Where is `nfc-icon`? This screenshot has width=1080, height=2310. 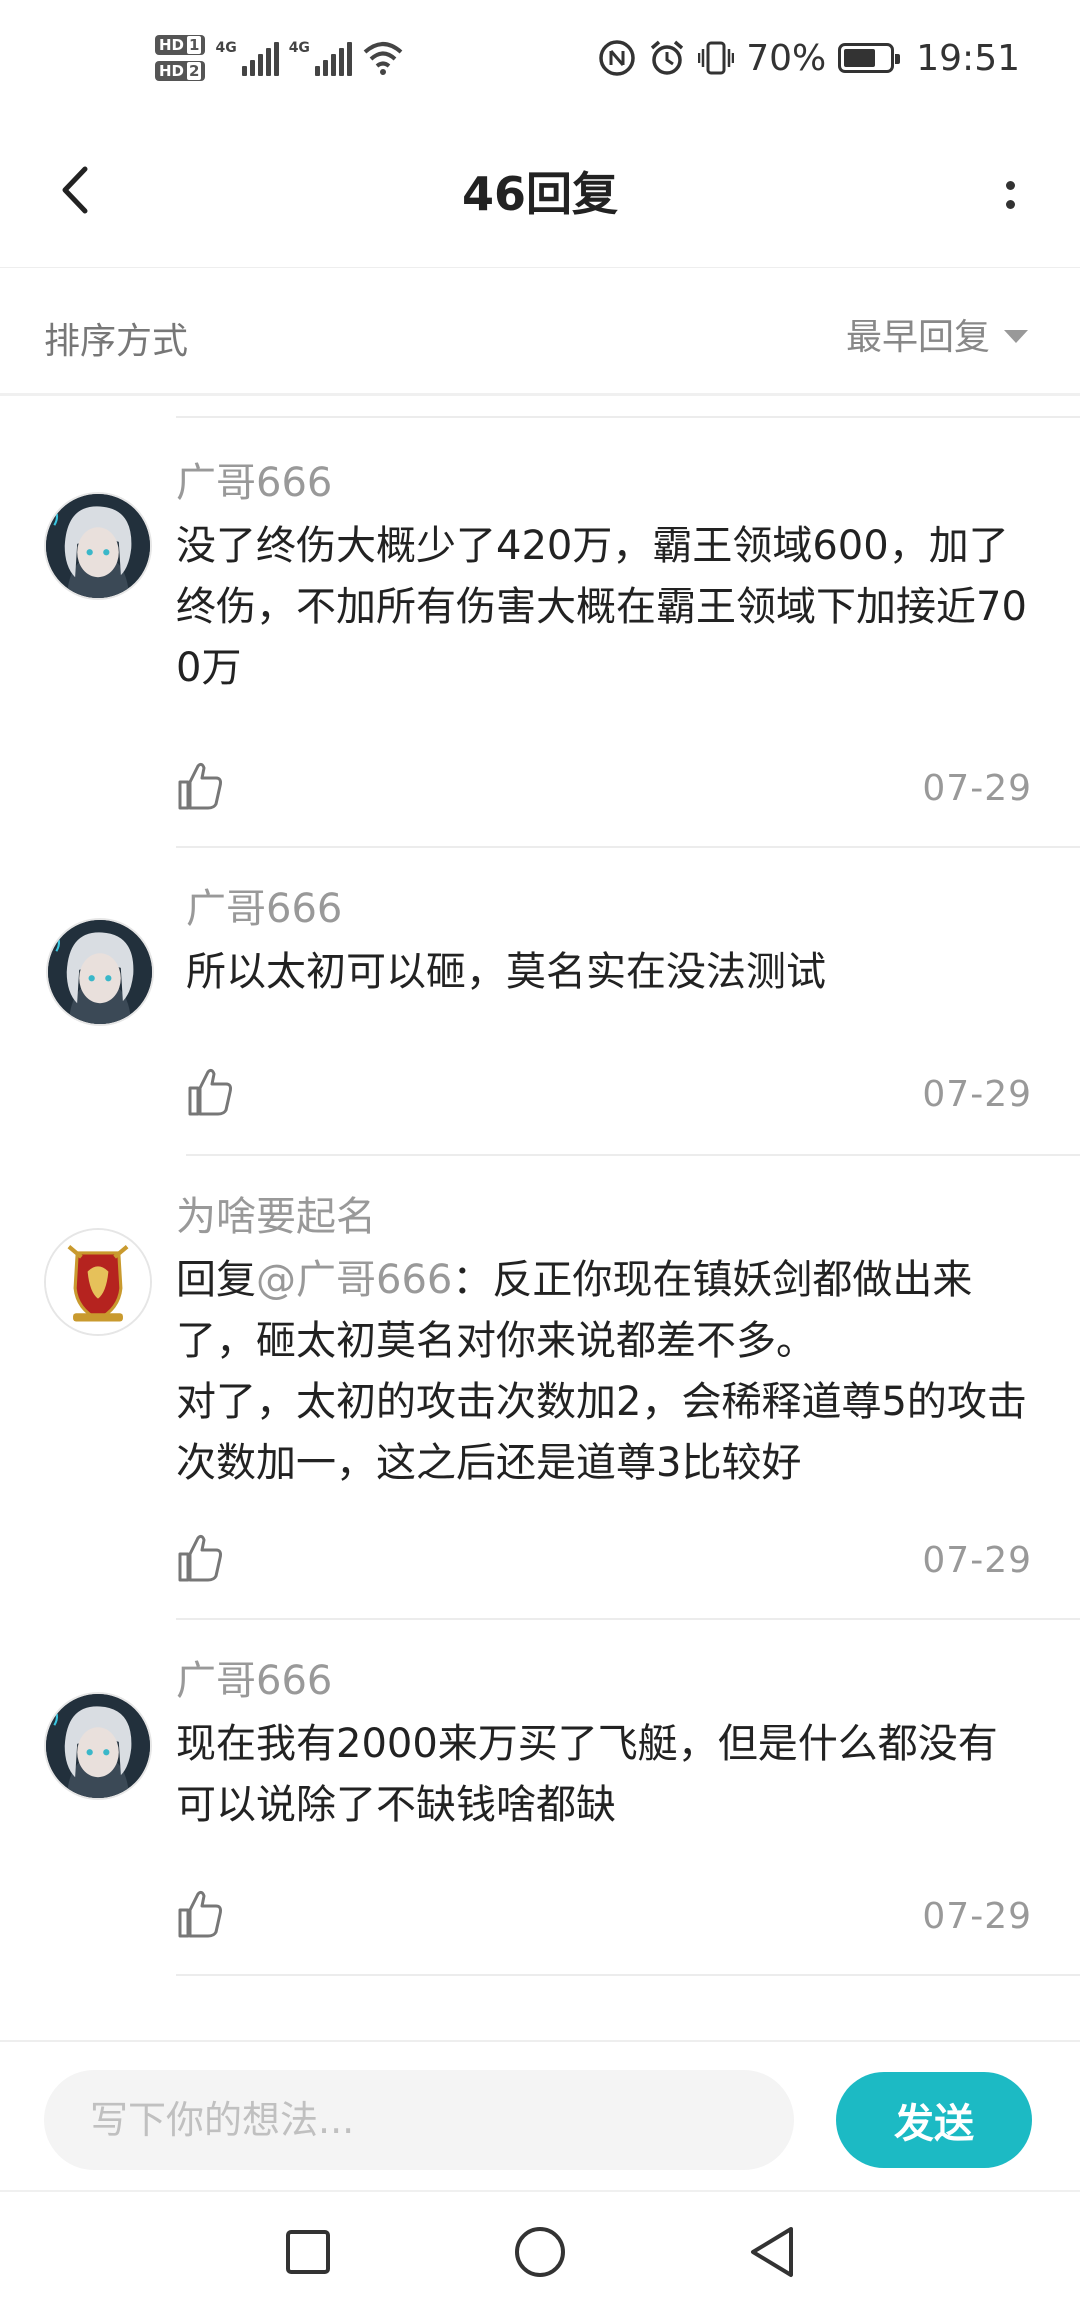
nfc-icon is located at coordinates (617, 58).